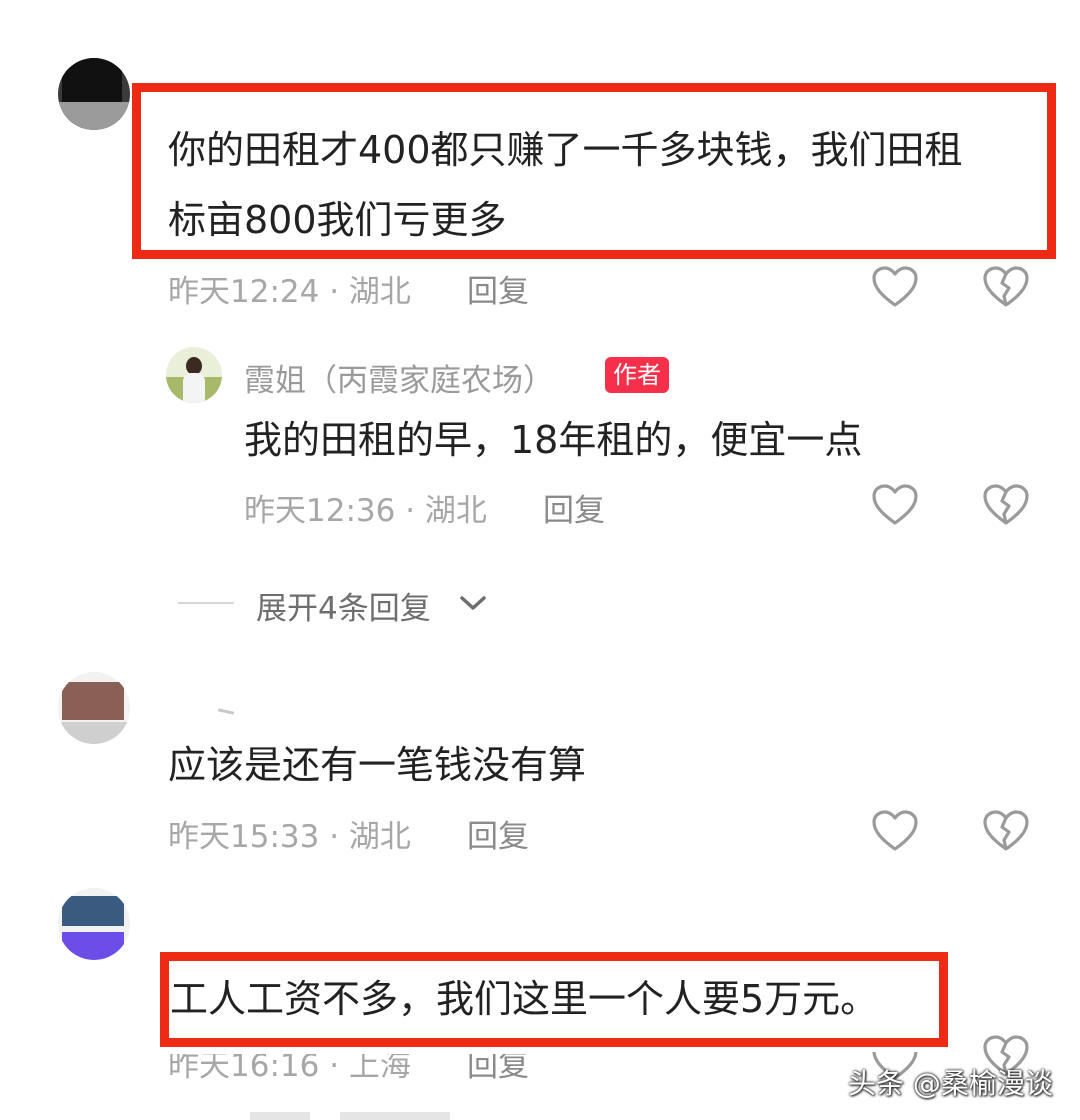 This screenshot has width=1080, height=1120. Describe the element at coordinates (377, 765) in the screenshot. I see `comment-text: 应该是还有一笔钱没有算` at that location.